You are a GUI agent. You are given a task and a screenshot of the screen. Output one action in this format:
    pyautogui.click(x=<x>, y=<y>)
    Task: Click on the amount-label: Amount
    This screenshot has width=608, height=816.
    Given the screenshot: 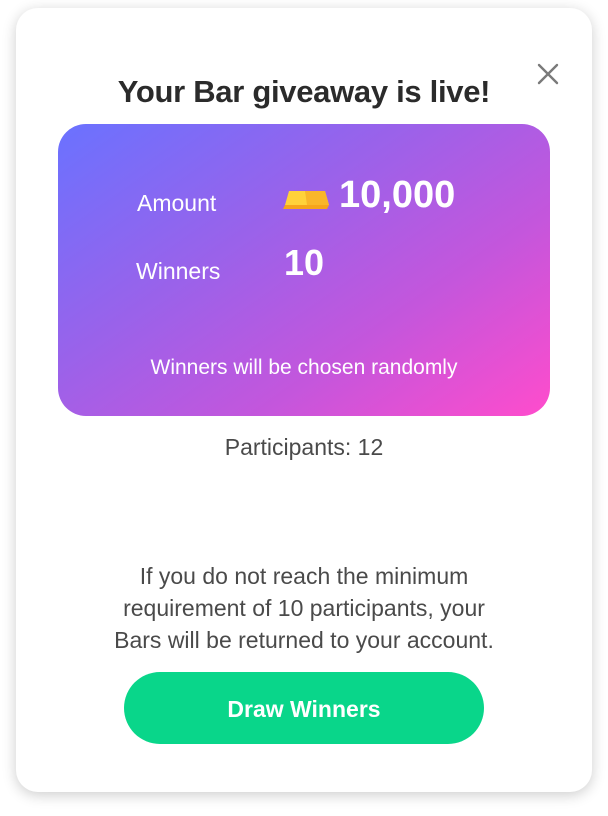 What is the action you would take?
    pyautogui.click(x=177, y=203)
    